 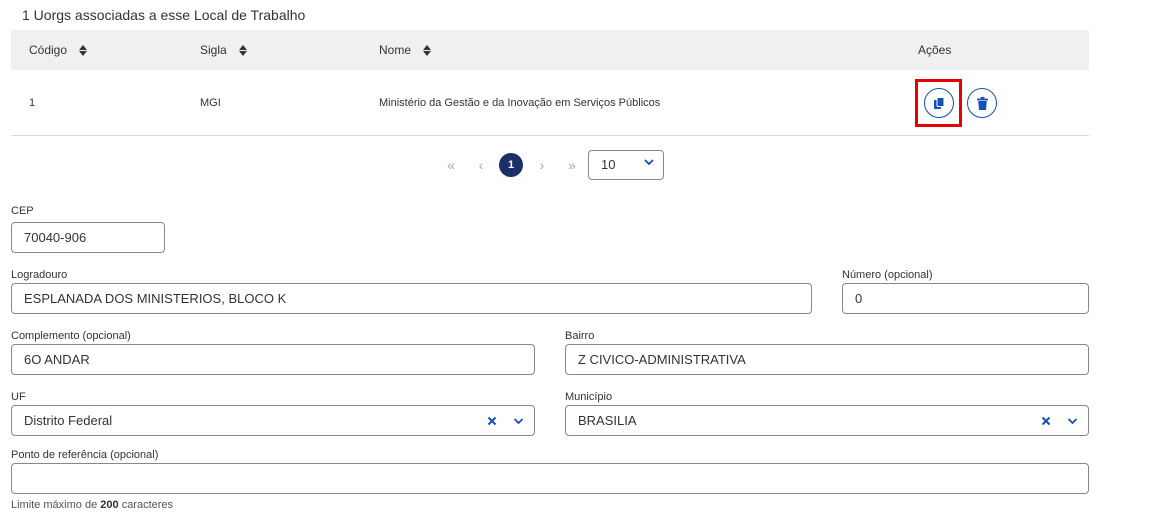 I want to click on page-button-current: 1, so click(x=511, y=165).